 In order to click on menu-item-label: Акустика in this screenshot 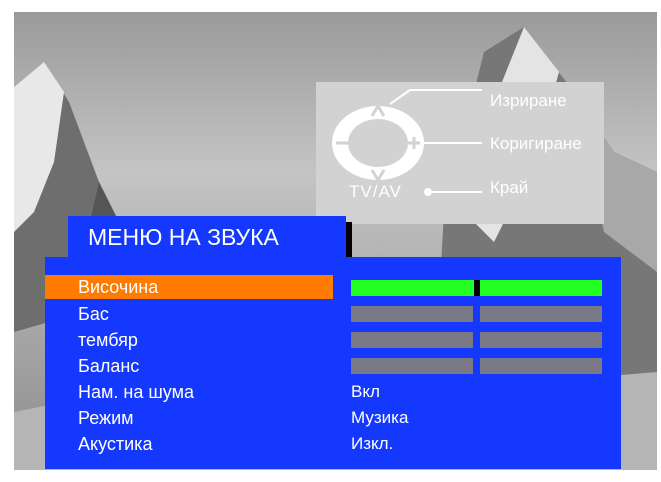, I will do `click(115, 444)`.